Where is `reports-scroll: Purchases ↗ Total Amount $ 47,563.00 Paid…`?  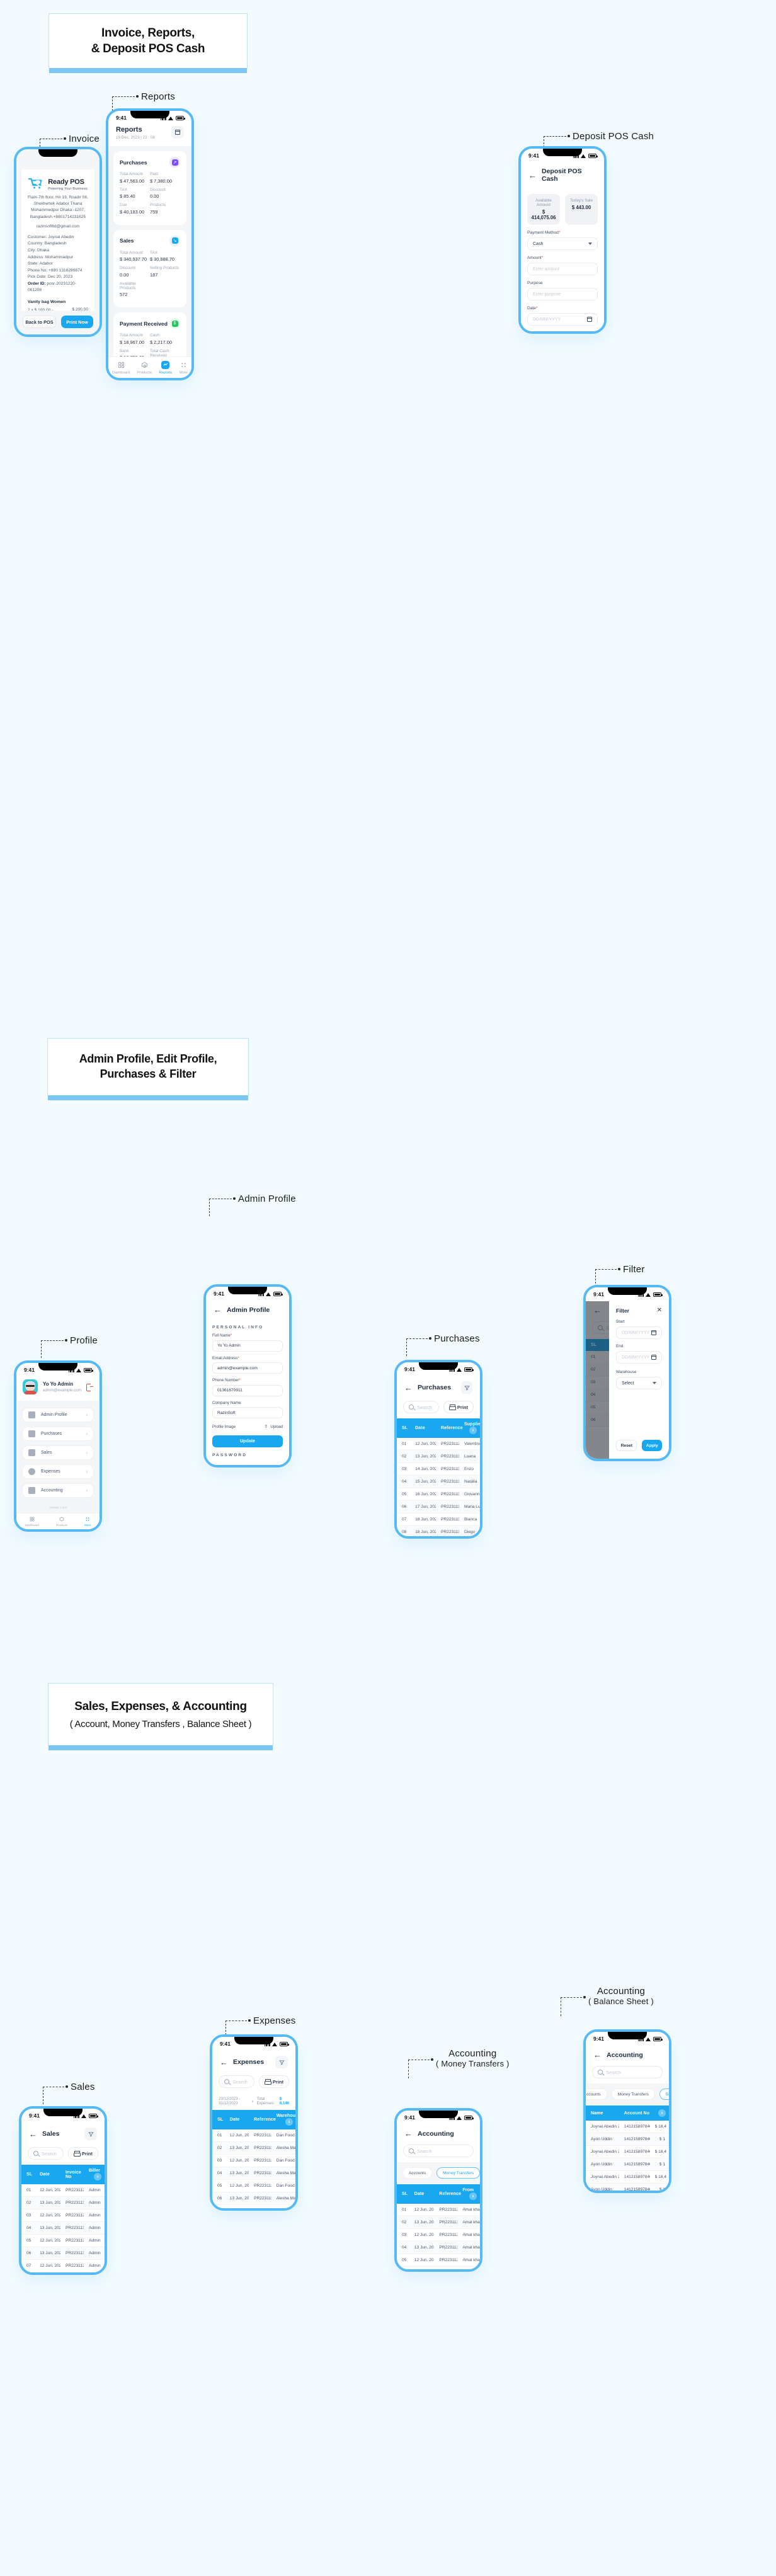 reports-scroll: Purchases ↗ Total Amount $ 47,563.00 Paid… is located at coordinates (149, 261).